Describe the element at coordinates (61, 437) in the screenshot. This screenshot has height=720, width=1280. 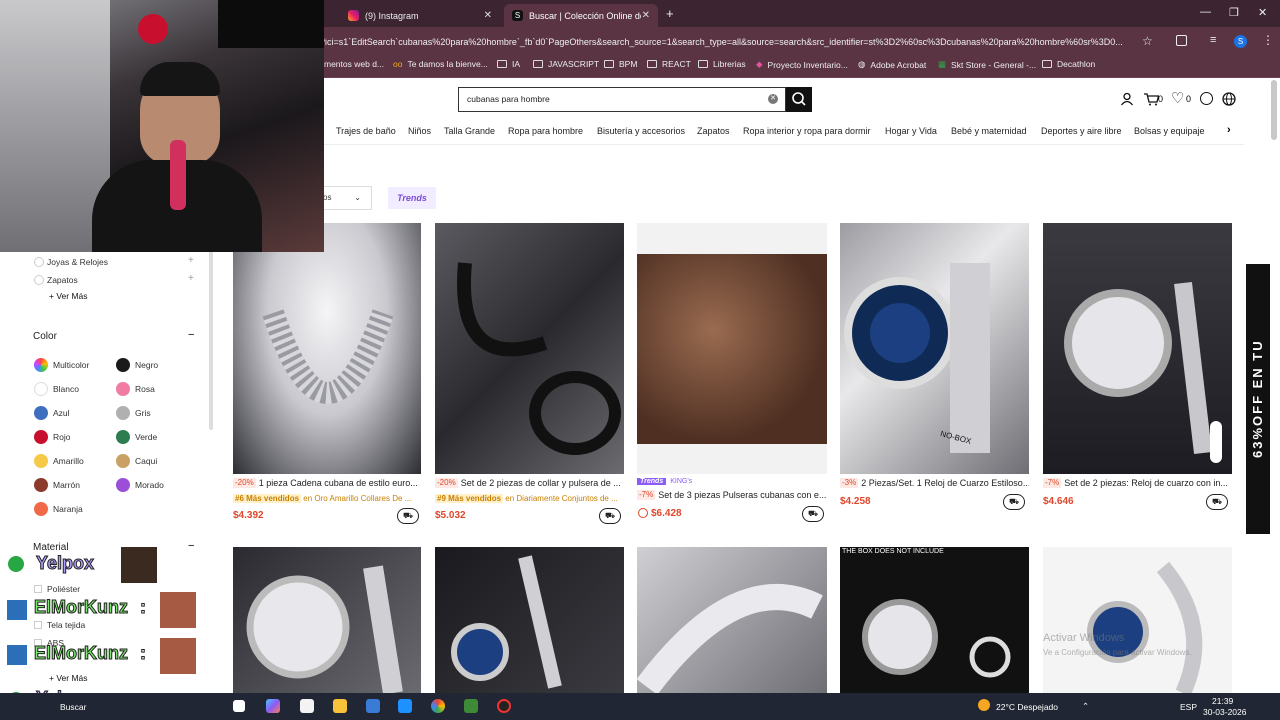
I see `color-label: Rojo` at that location.